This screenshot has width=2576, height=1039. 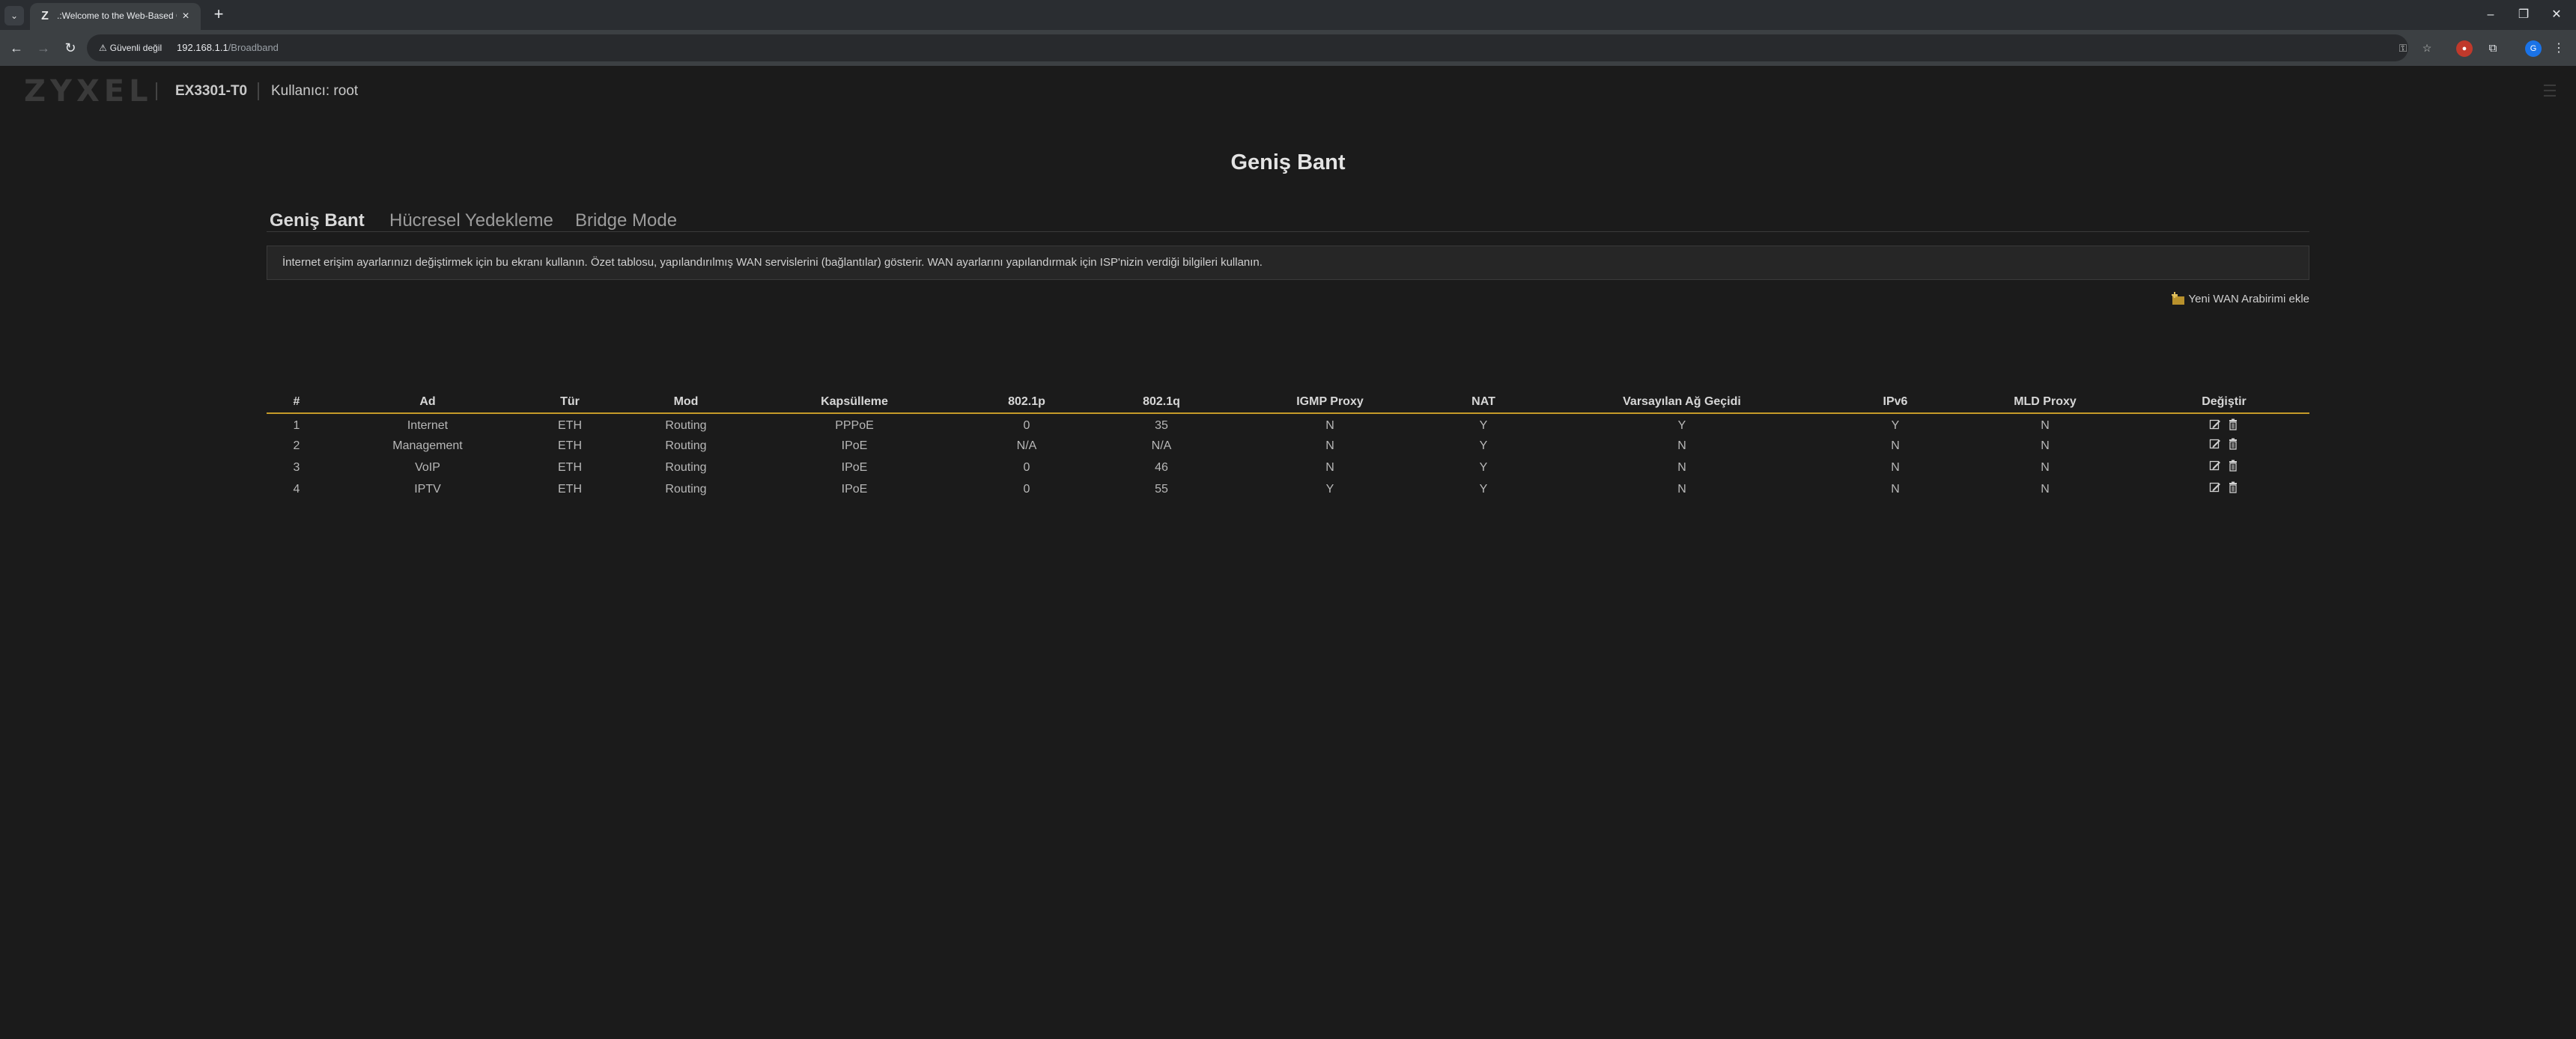 What do you see at coordinates (1161, 425) in the screenshot?
I see `row-8021q-cell: 35` at bounding box center [1161, 425].